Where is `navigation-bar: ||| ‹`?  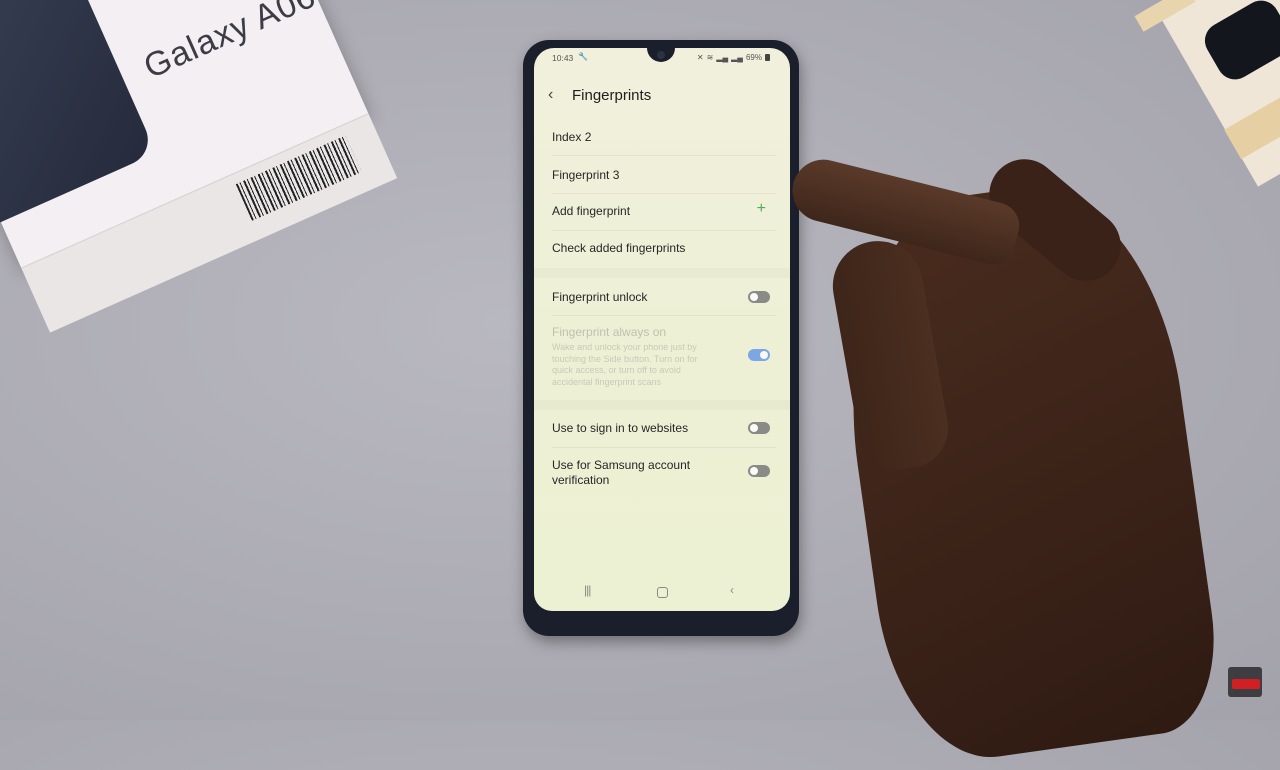
navigation-bar: ||| ‹ is located at coordinates (662, 593).